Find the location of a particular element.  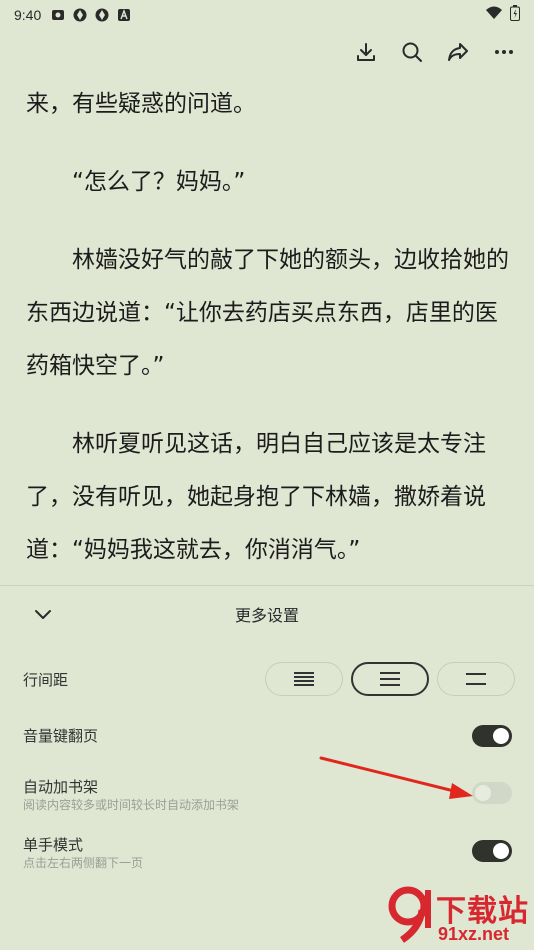

line-spacing-row: 行间距 is located at coordinates (267, 680).